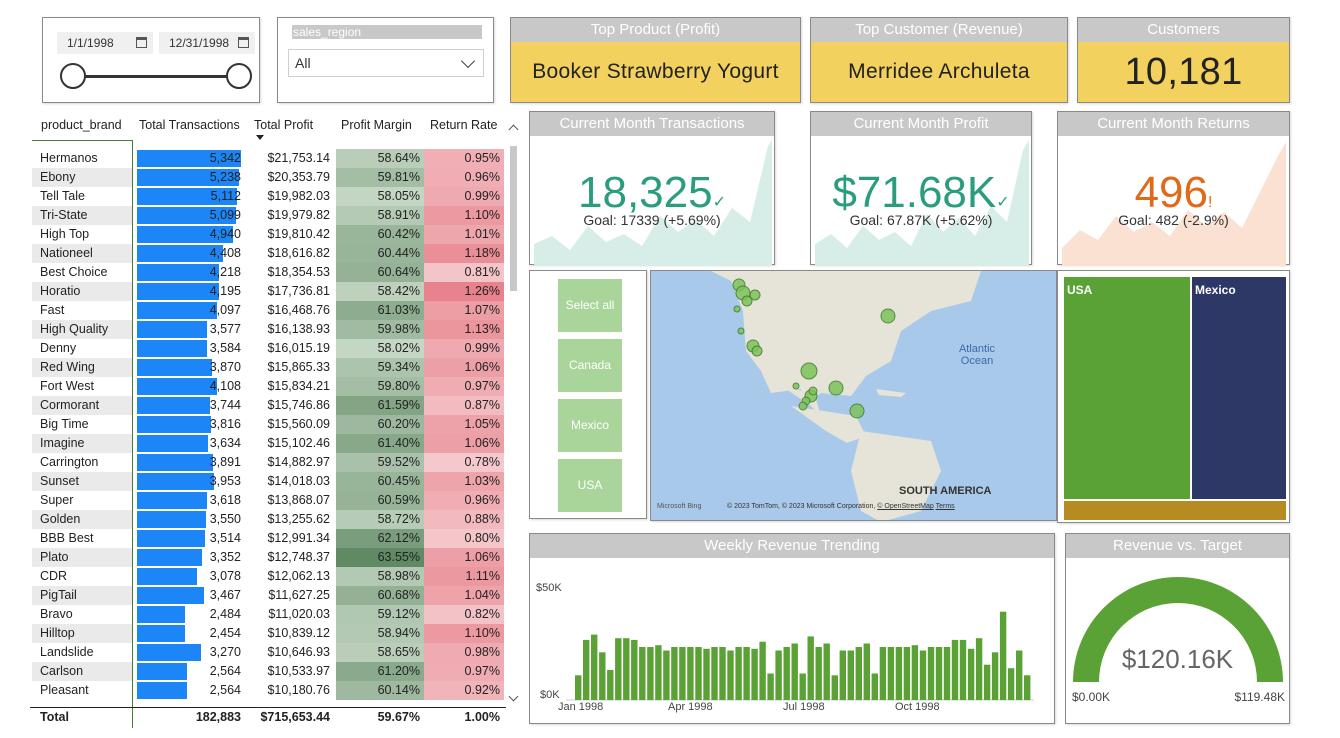 The image size is (1340, 738). What do you see at coordinates (283, 125) in the screenshot?
I see `col-header-profit: Total Profit` at bounding box center [283, 125].